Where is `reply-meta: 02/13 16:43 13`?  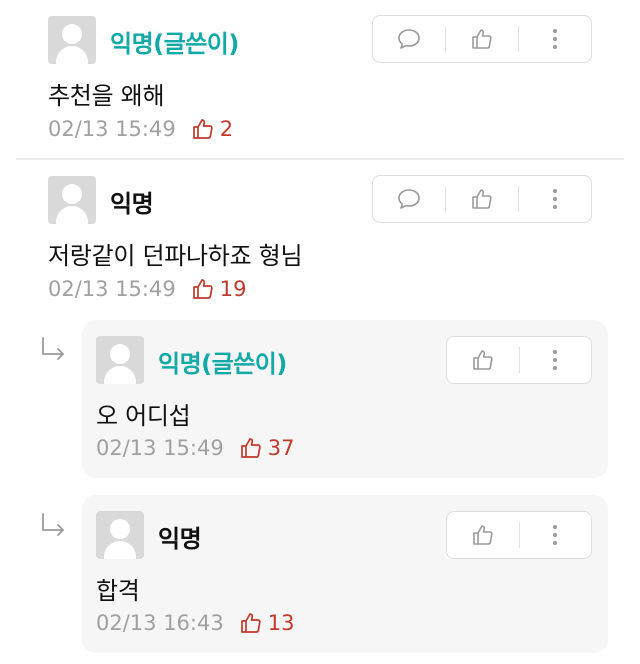
reply-meta: 02/13 16:43 13 is located at coordinates (195, 623).